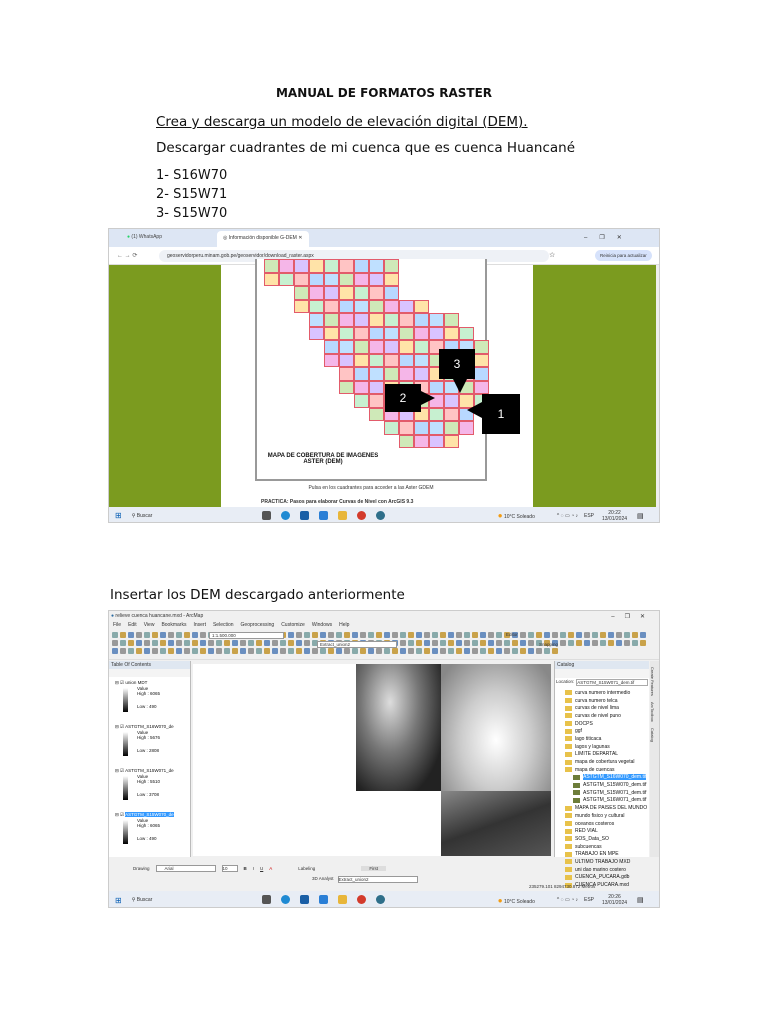 The image size is (768, 1024). Describe the element at coordinates (117, 625) in the screenshot. I see `menu-file: File` at that location.